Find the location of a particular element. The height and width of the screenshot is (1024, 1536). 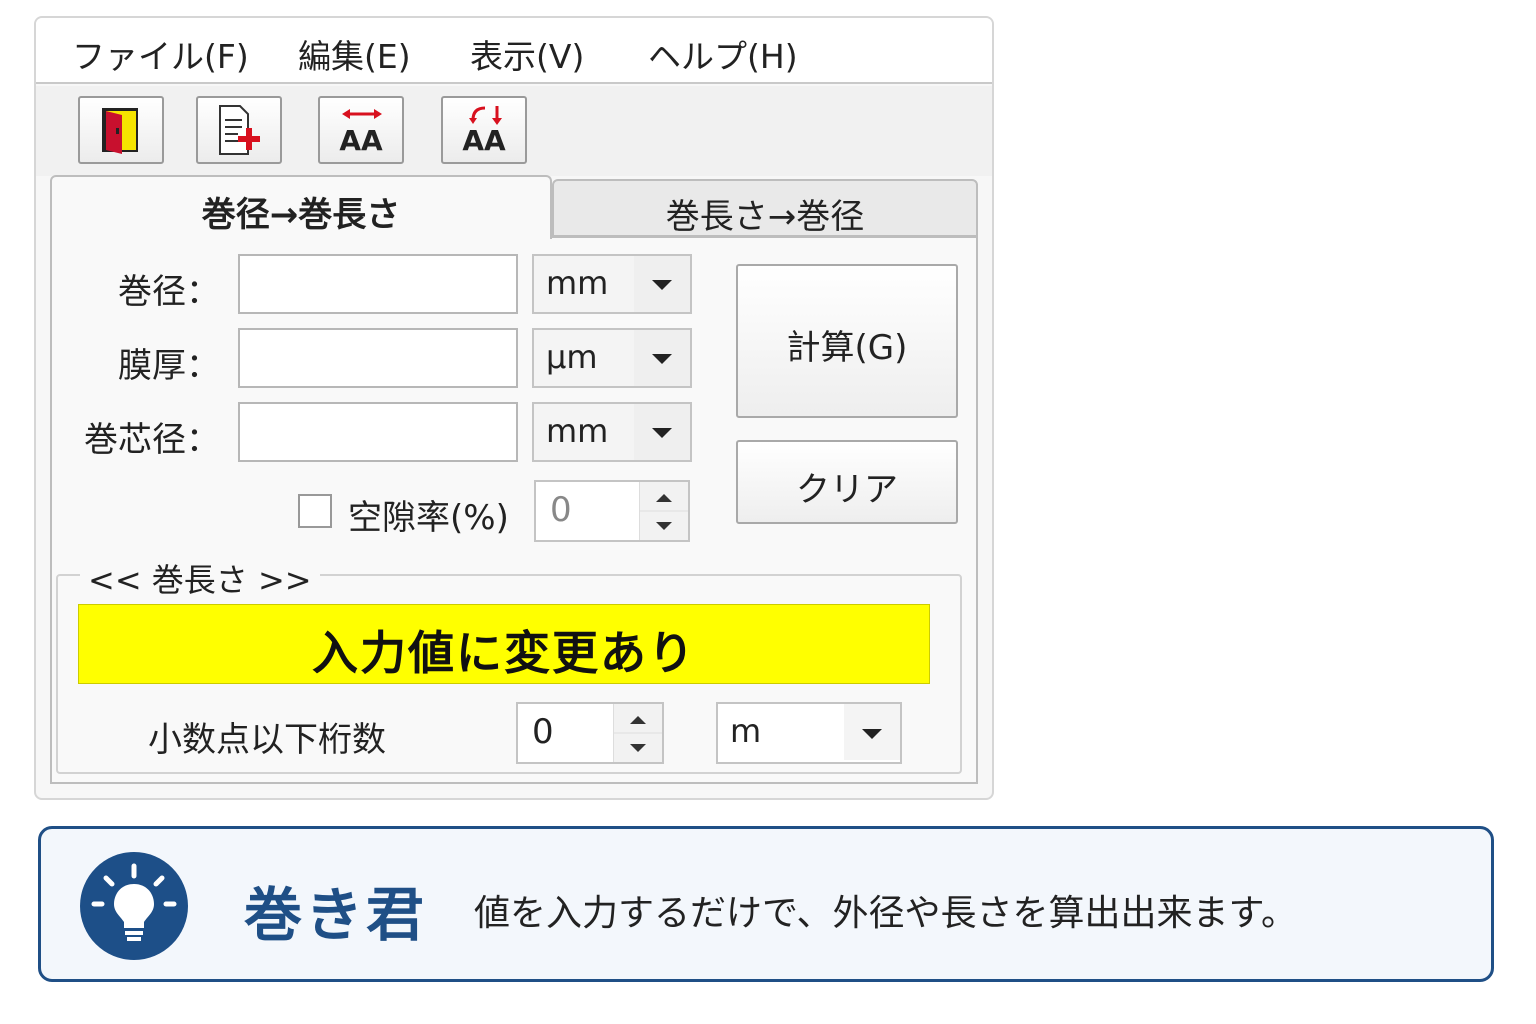

diameter-unit-select: mm is located at coordinates (612, 284).